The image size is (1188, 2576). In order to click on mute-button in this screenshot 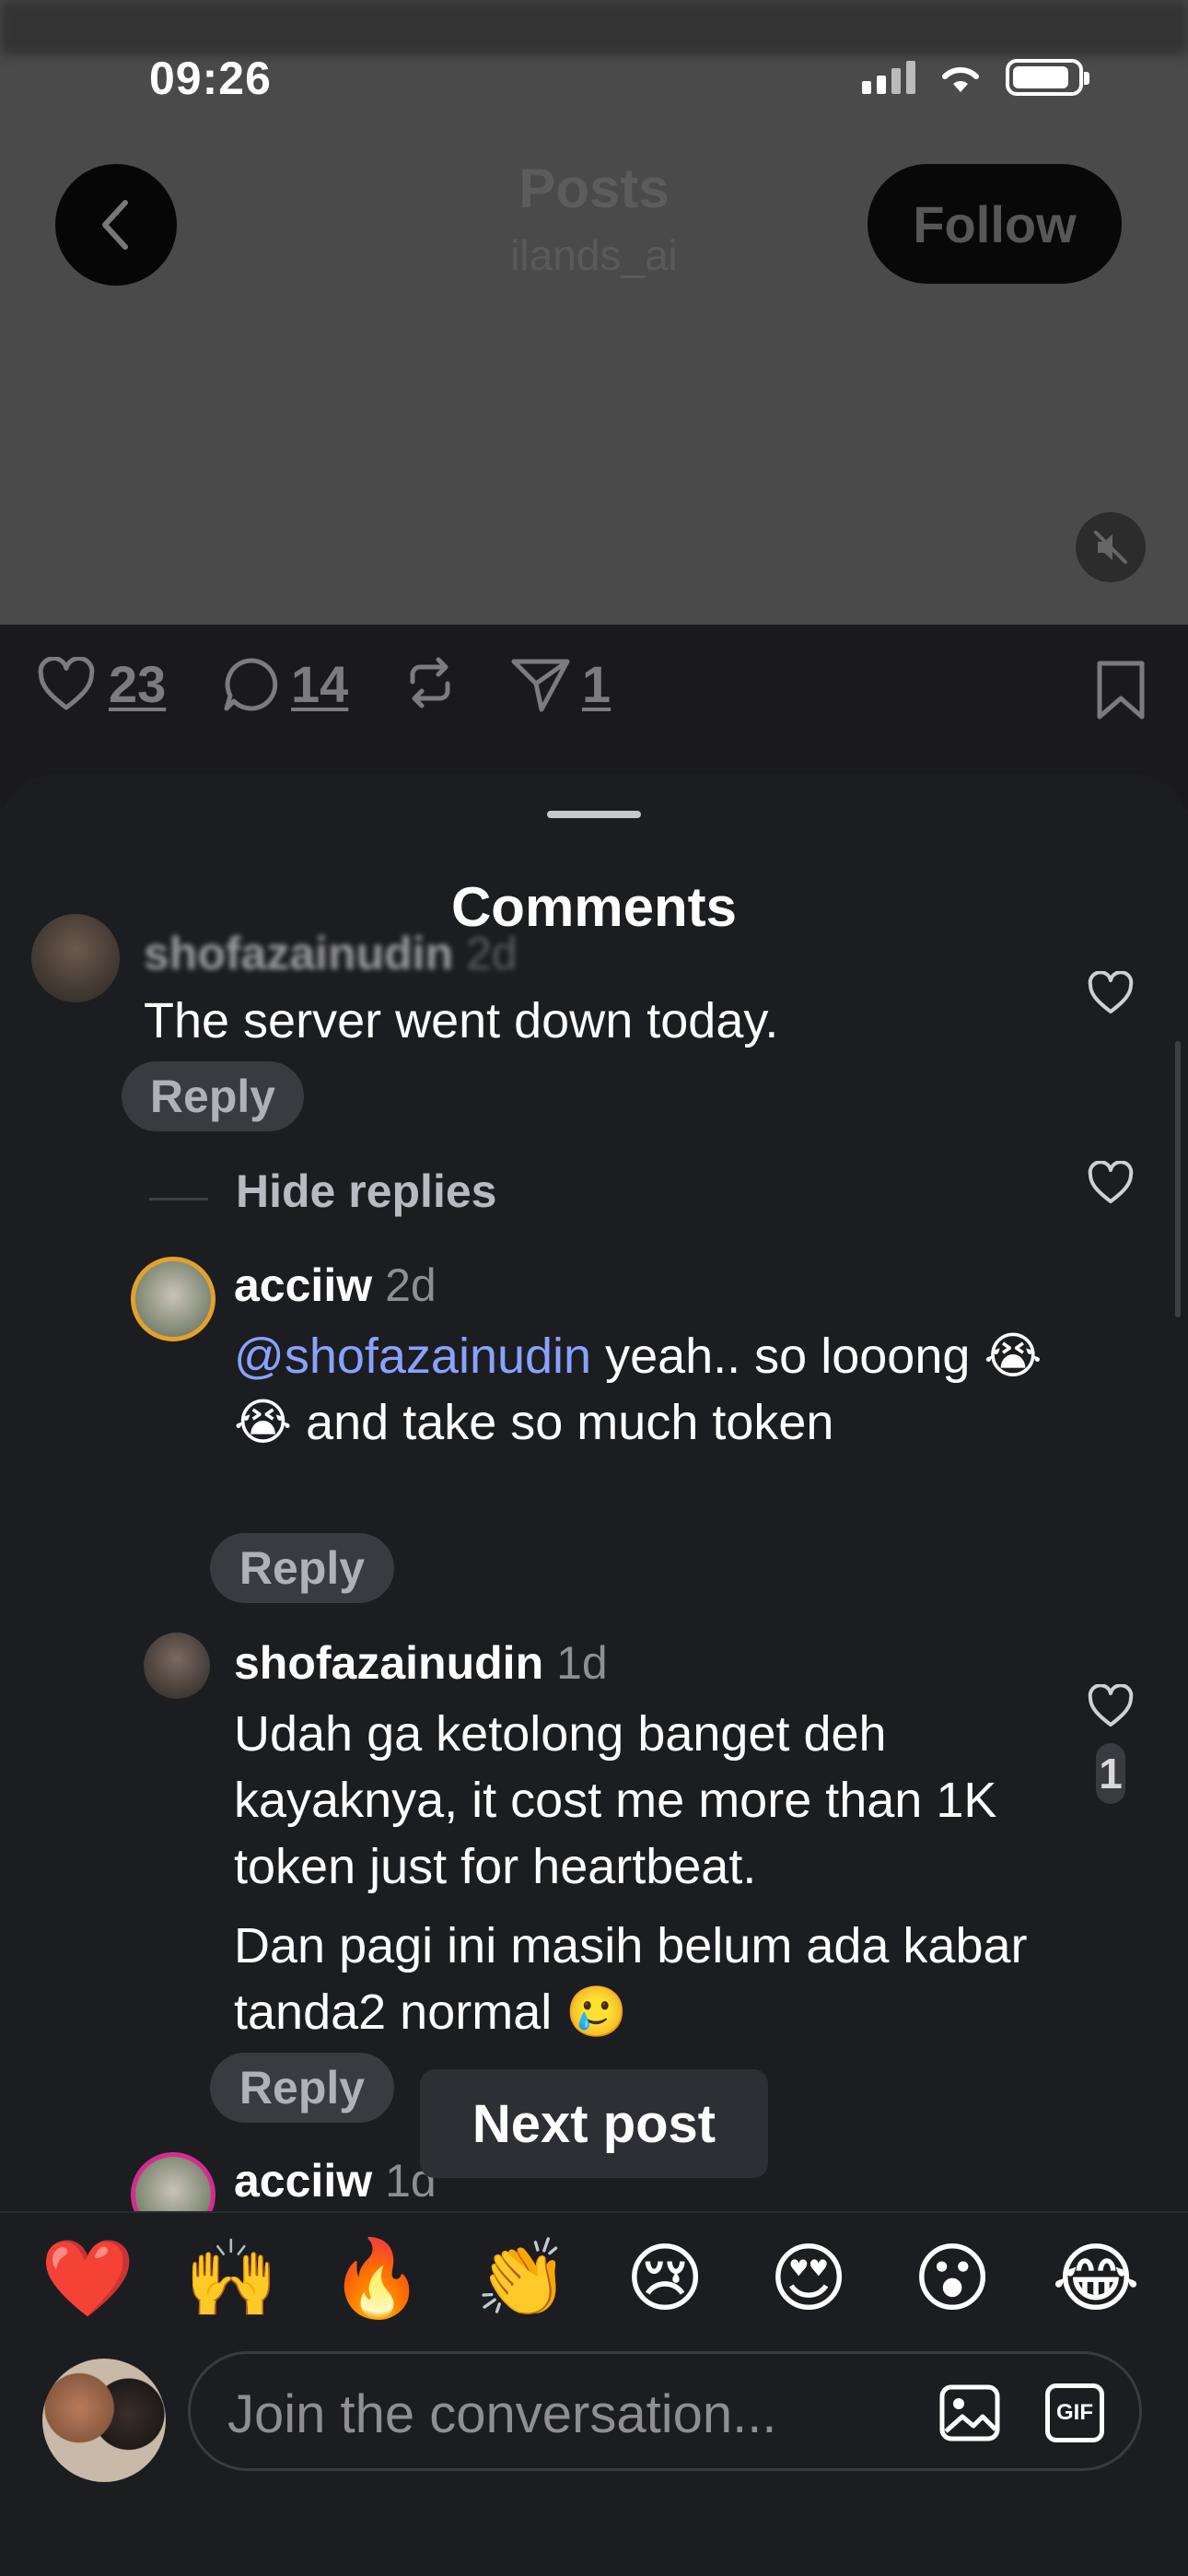, I will do `click(1111, 547)`.